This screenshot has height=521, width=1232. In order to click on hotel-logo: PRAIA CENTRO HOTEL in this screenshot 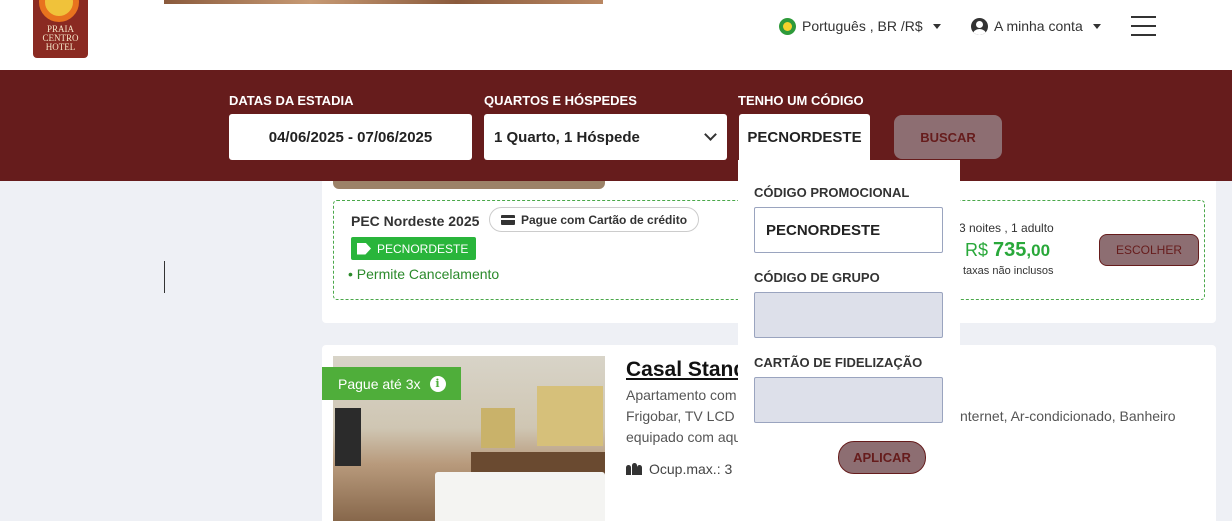, I will do `click(60, 29)`.